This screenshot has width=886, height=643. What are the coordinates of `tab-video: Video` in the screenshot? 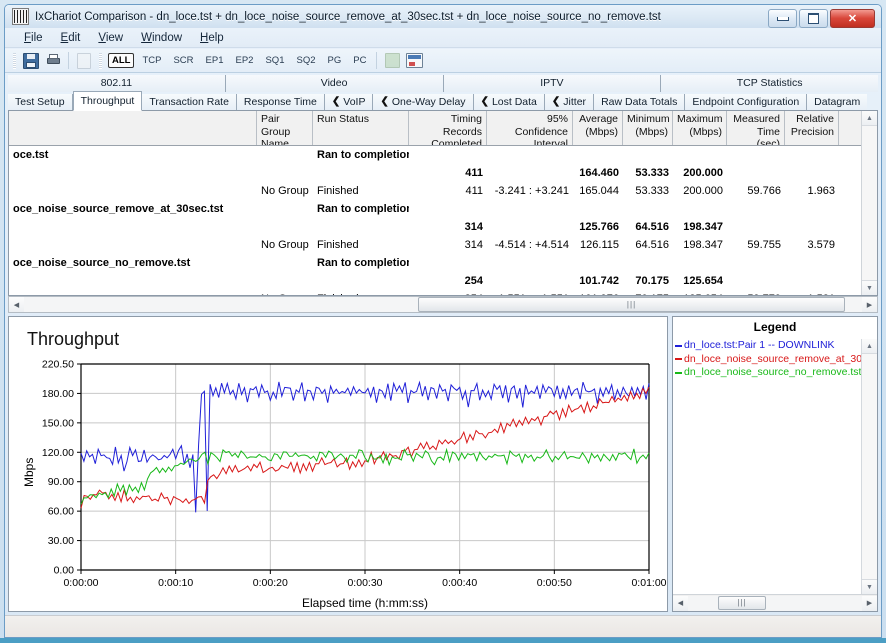 It's located at (334, 83).